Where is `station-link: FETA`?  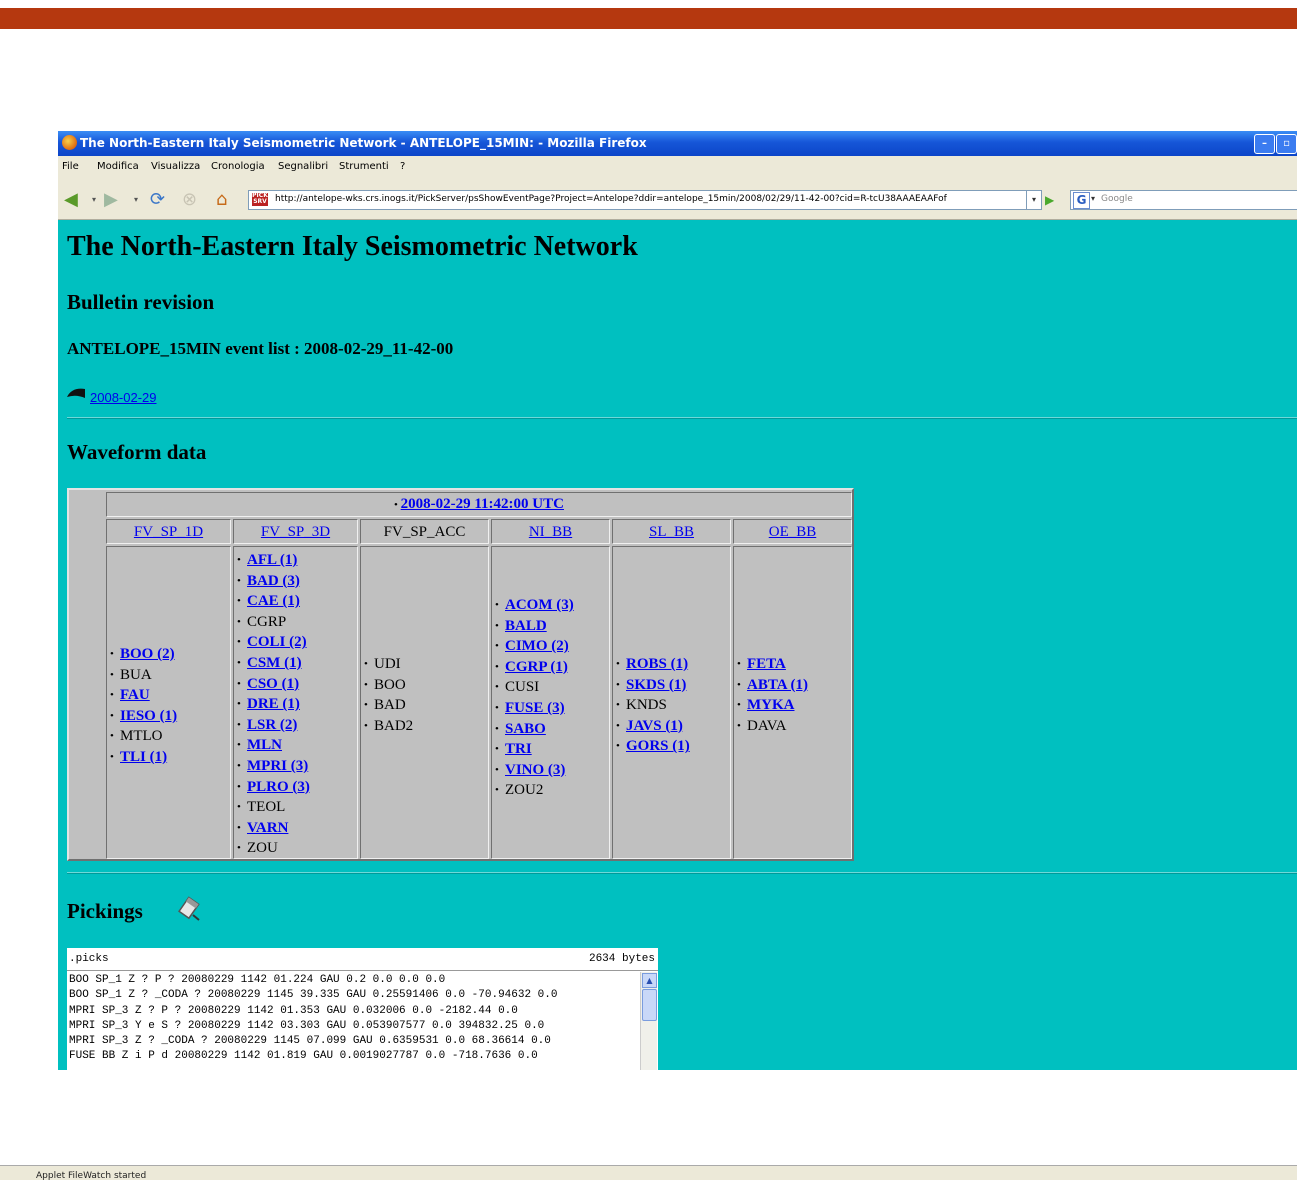
station-link: FETA is located at coordinates (766, 664).